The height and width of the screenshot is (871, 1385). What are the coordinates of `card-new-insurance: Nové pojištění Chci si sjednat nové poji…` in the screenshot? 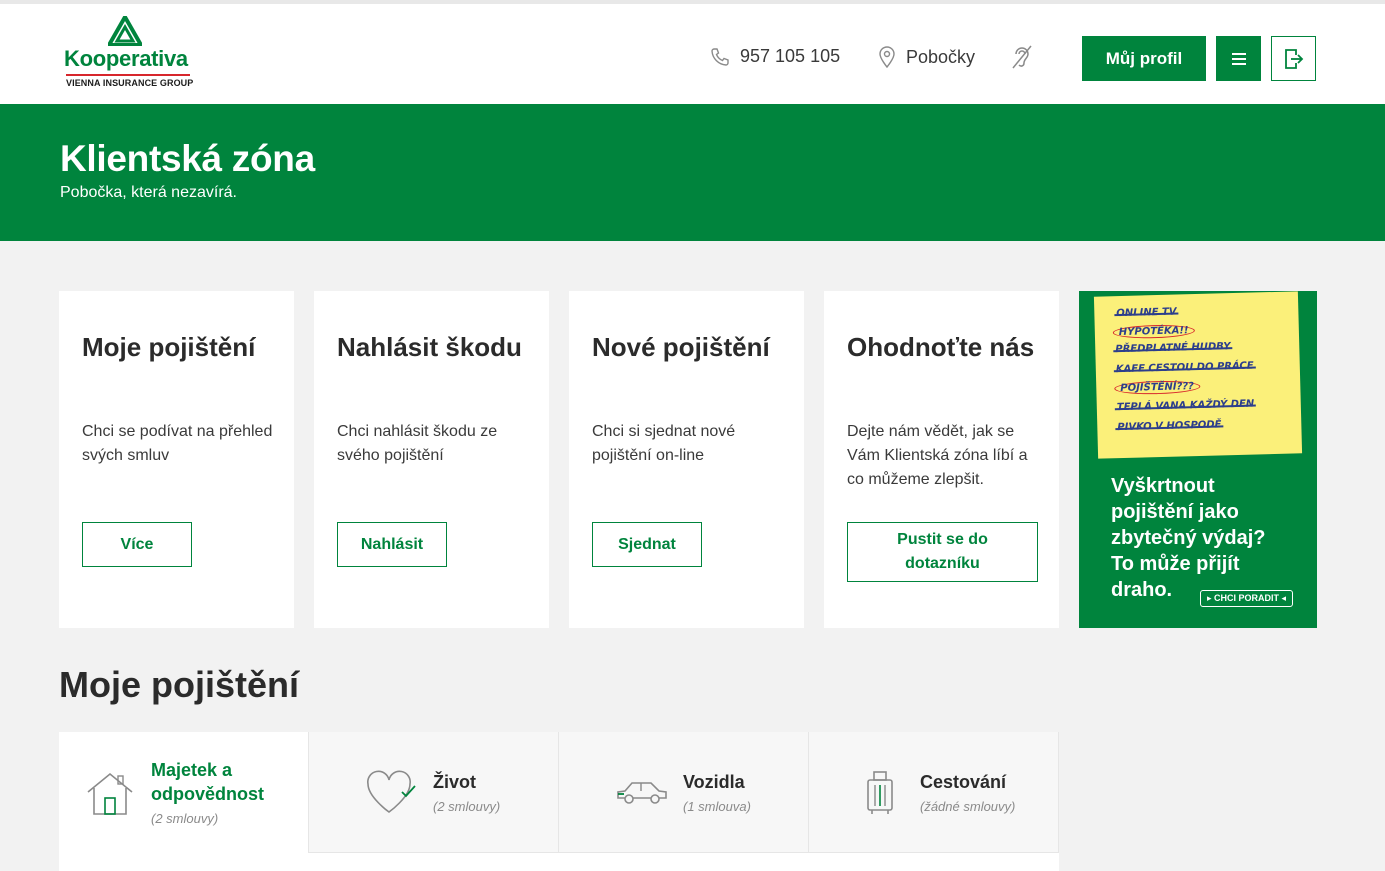 It's located at (686, 459).